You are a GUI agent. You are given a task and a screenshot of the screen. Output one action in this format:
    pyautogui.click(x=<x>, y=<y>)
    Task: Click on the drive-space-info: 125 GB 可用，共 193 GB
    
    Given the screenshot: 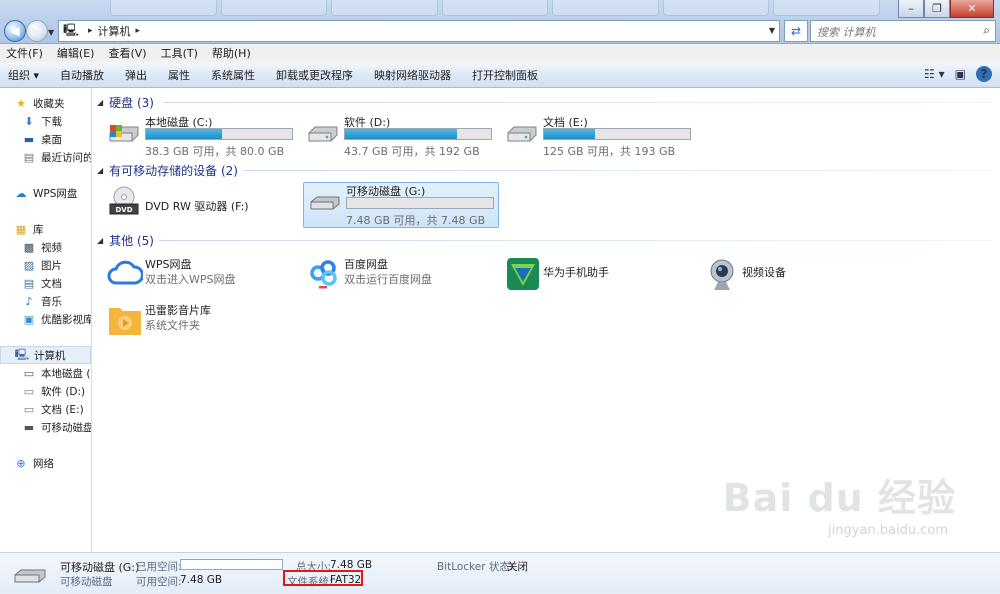 What is the action you would take?
    pyautogui.click(x=609, y=151)
    